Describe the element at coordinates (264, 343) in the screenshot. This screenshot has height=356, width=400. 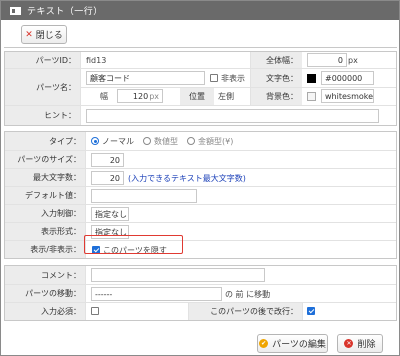
I see `check-icon: ✔` at that location.